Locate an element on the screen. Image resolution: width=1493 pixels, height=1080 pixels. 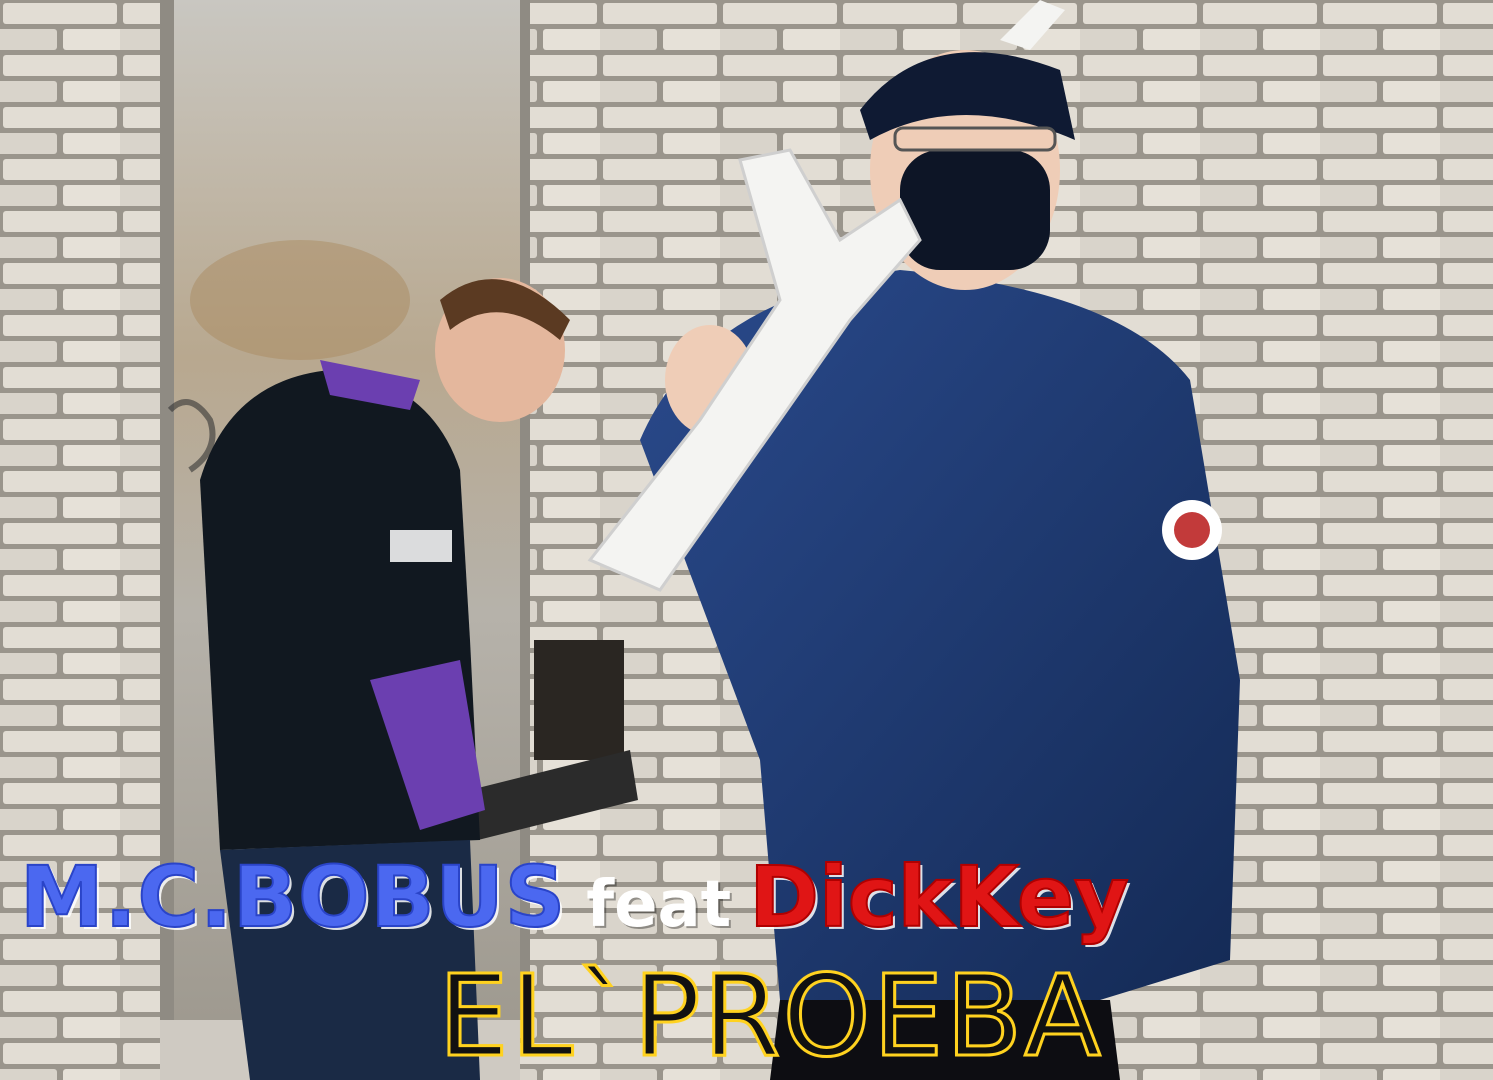
face-mask is located at coordinates (975, 210).